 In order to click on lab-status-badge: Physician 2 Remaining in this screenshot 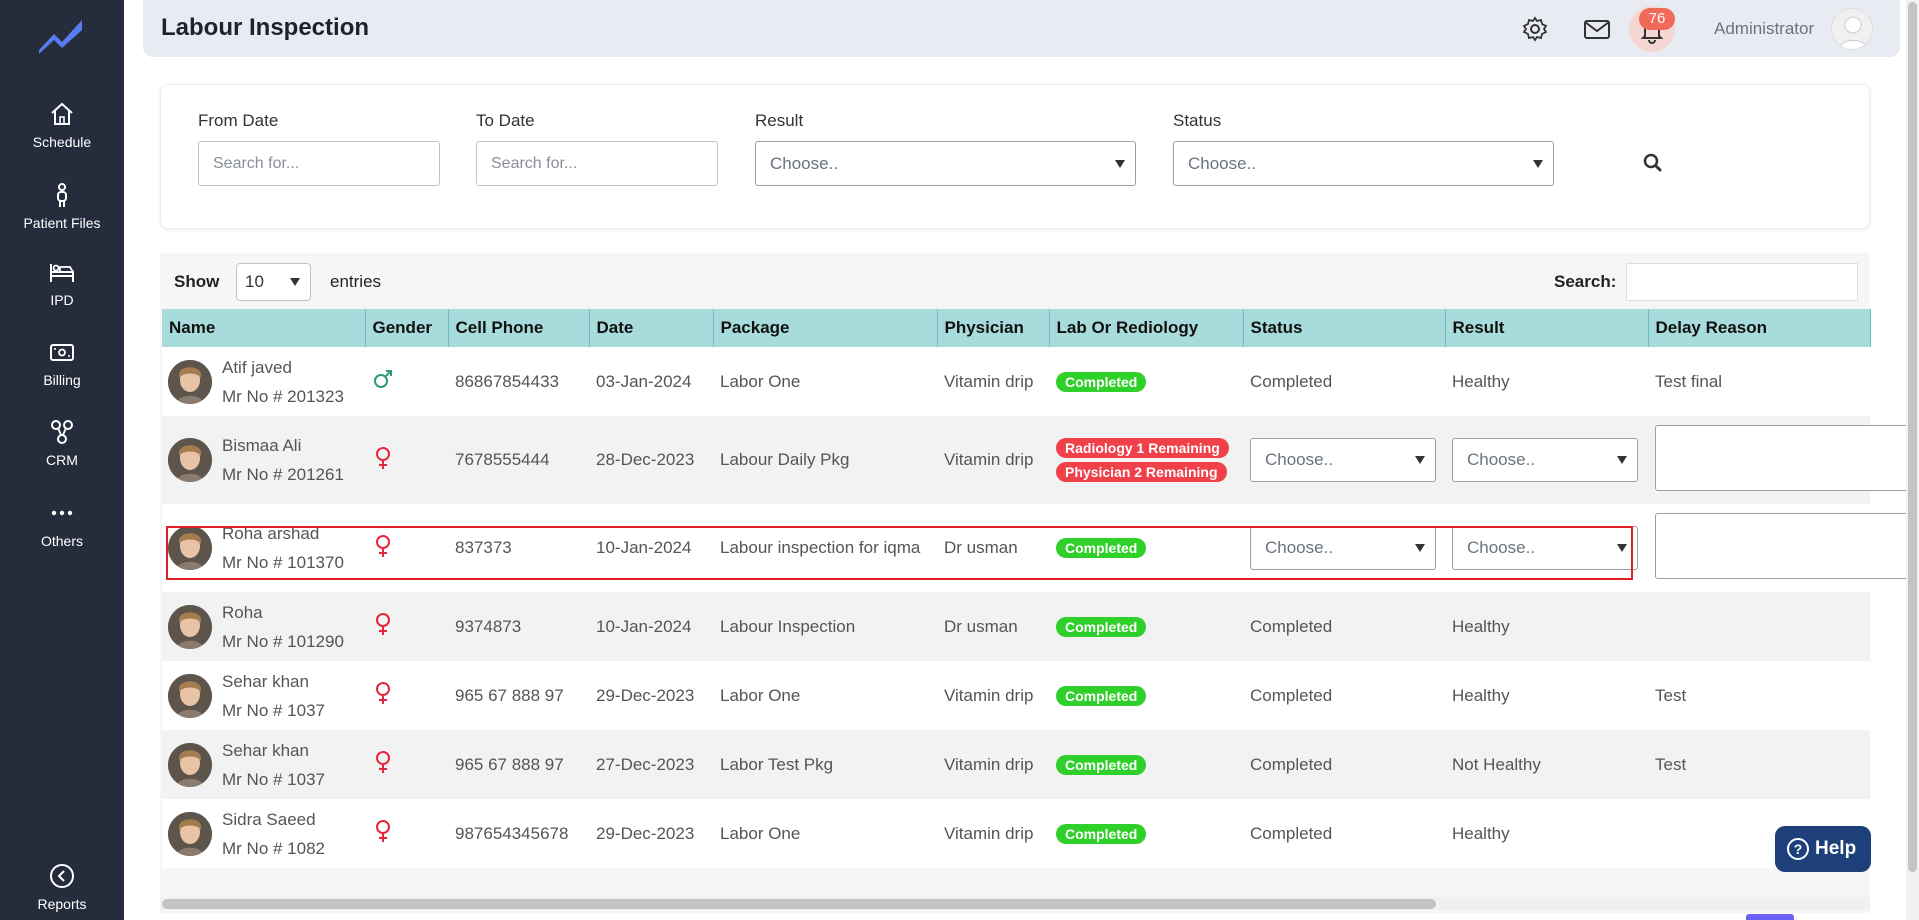, I will do `click(1141, 472)`.